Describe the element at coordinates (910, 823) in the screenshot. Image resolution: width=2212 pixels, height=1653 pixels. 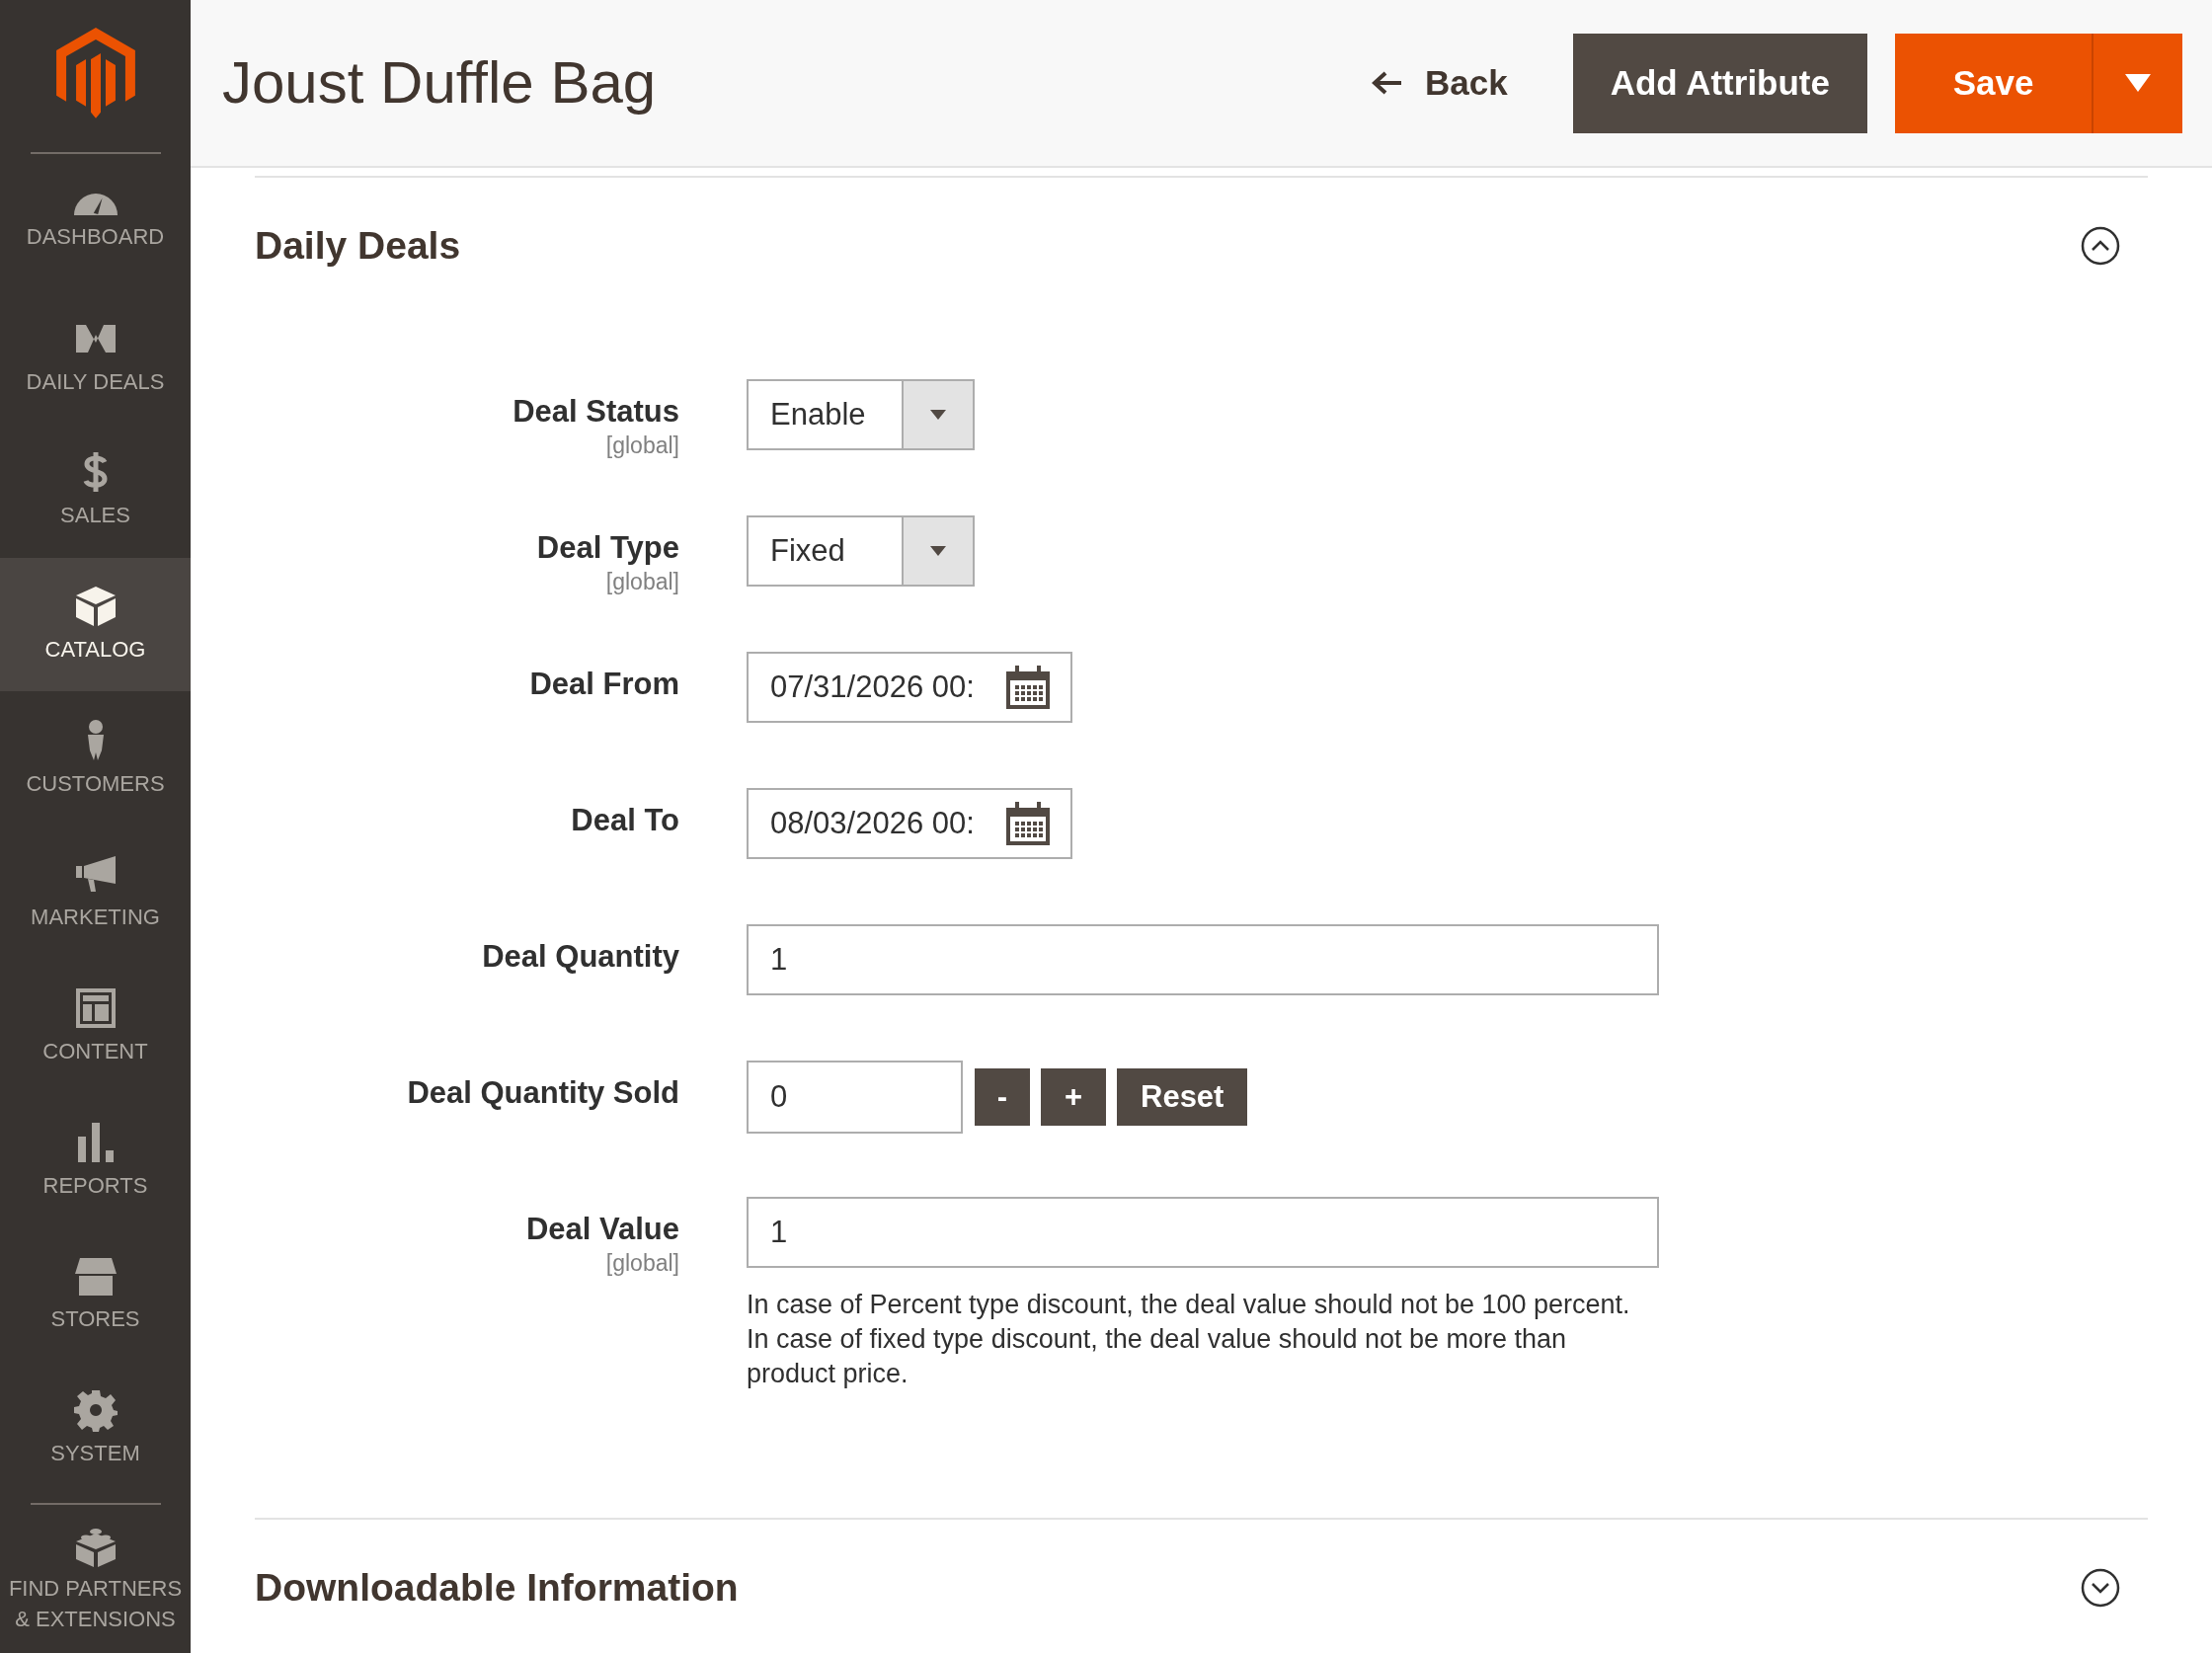
I see `date-field: 08/03/2026 00:` at that location.